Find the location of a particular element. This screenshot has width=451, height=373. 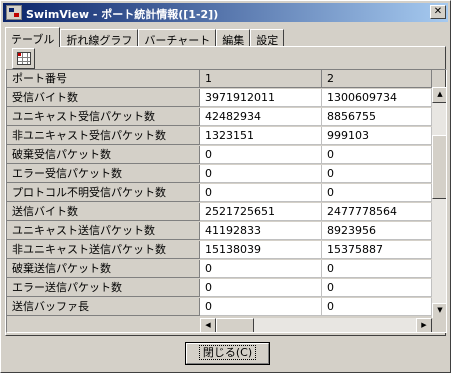

close-button-label: 閉じる(C) is located at coordinates (227, 352).